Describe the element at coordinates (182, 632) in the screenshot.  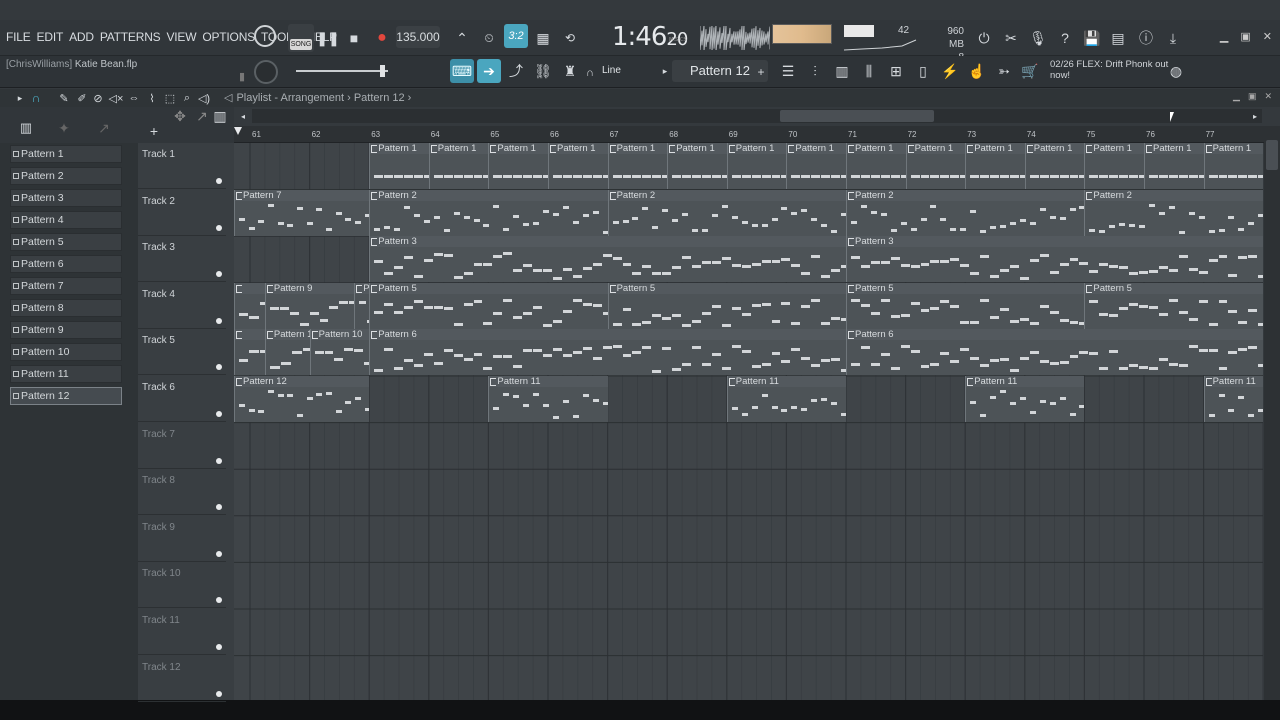
I see `track-header: Track 11` at that location.